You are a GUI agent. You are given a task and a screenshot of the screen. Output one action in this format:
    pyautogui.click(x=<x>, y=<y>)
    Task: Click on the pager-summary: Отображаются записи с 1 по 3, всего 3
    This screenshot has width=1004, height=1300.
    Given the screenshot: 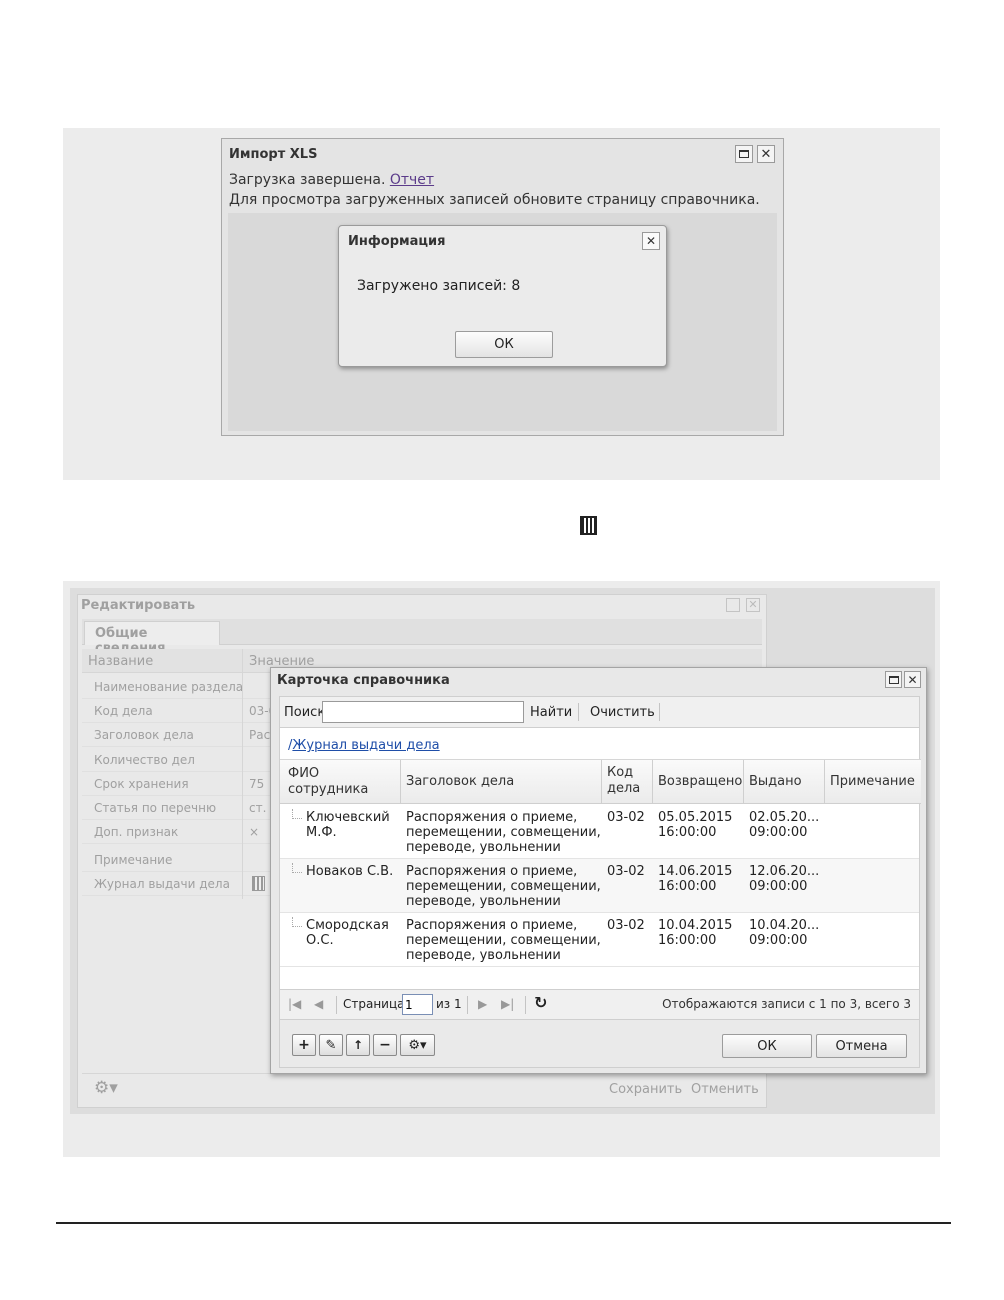 What is the action you would take?
    pyautogui.click(x=786, y=1004)
    